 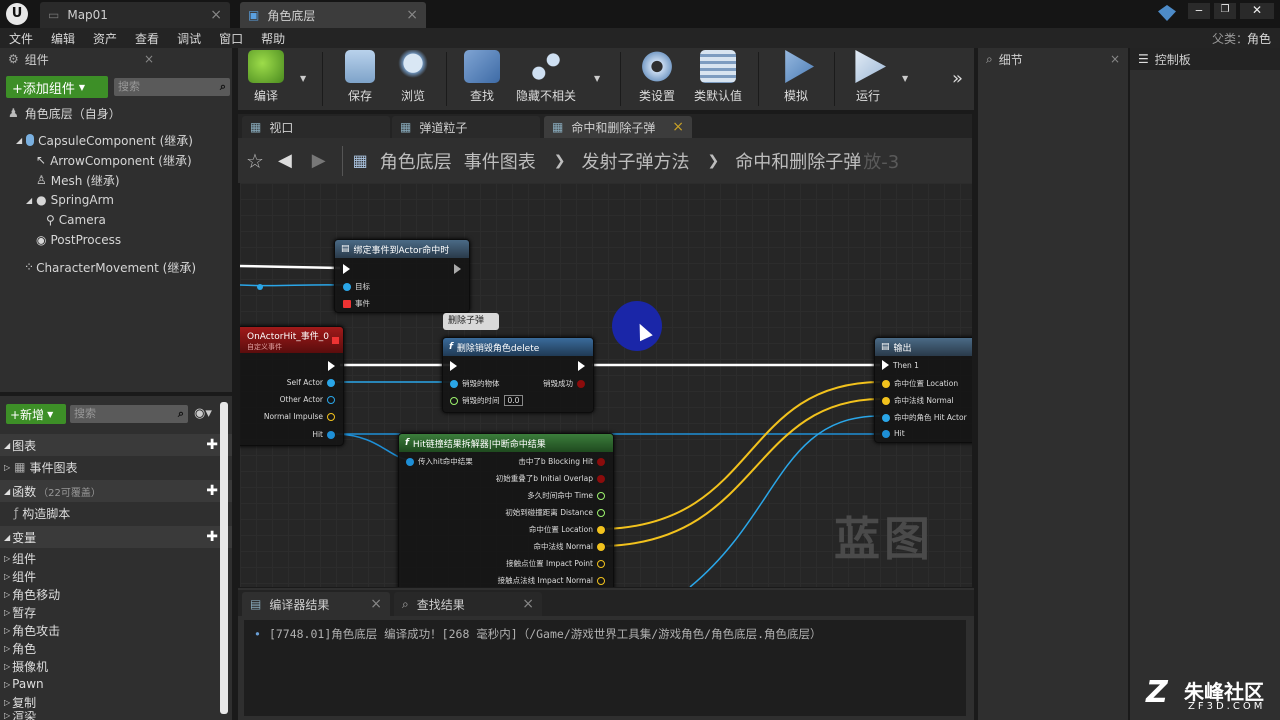 What do you see at coordinates (64, 113) in the screenshot?
I see `self-item: ♟ 角色底层（自身）` at bounding box center [64, 113].